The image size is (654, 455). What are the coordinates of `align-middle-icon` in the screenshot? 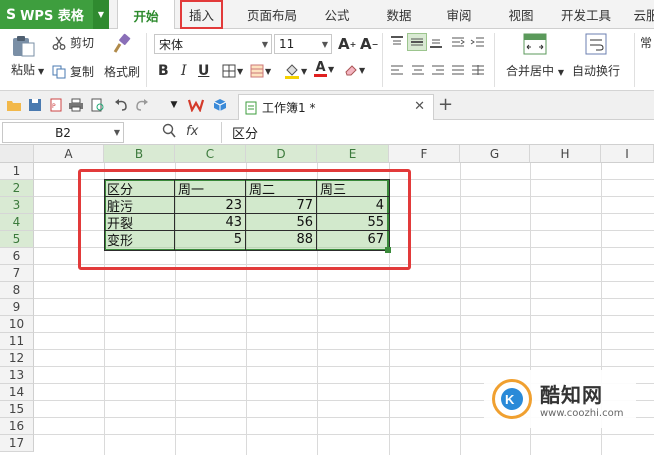 It's located at (417, 42).